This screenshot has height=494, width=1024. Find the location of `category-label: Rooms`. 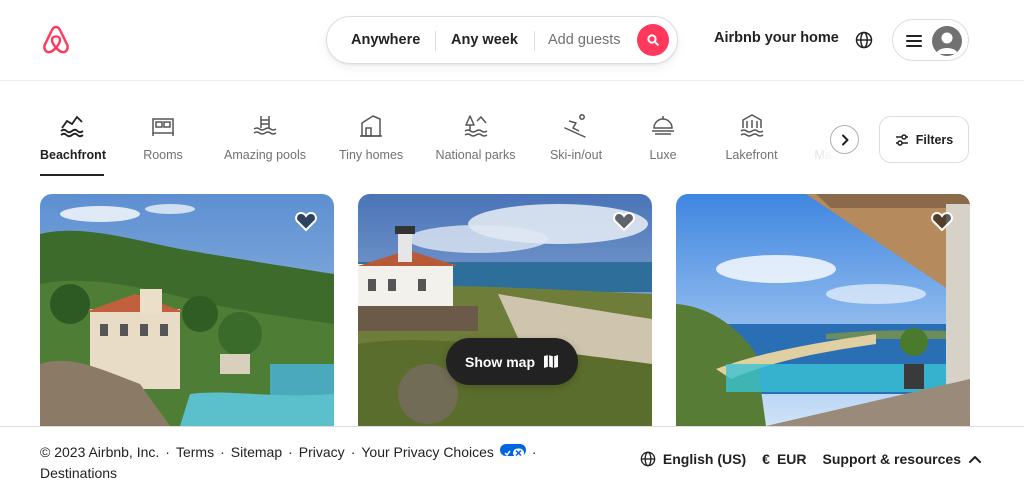

category-label: Rooms is located at coordinates (163, 155).